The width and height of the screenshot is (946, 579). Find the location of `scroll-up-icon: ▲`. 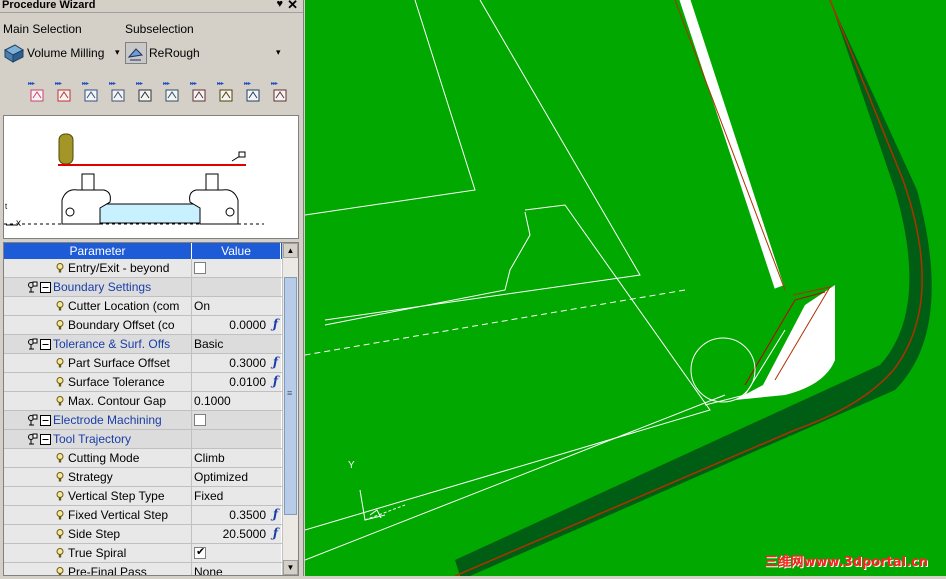

scroll-up-icon: ▲ is located at coordinates (290, 250).